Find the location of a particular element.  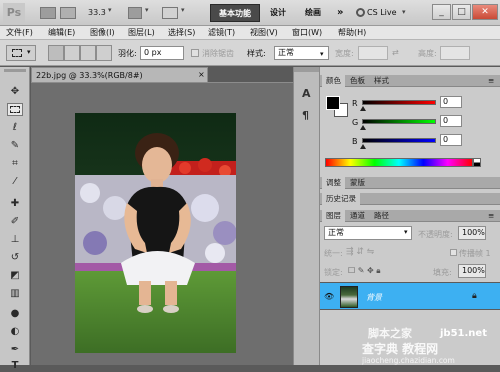

history-brush-icon: ↺ is located at coordinates (15, 257).